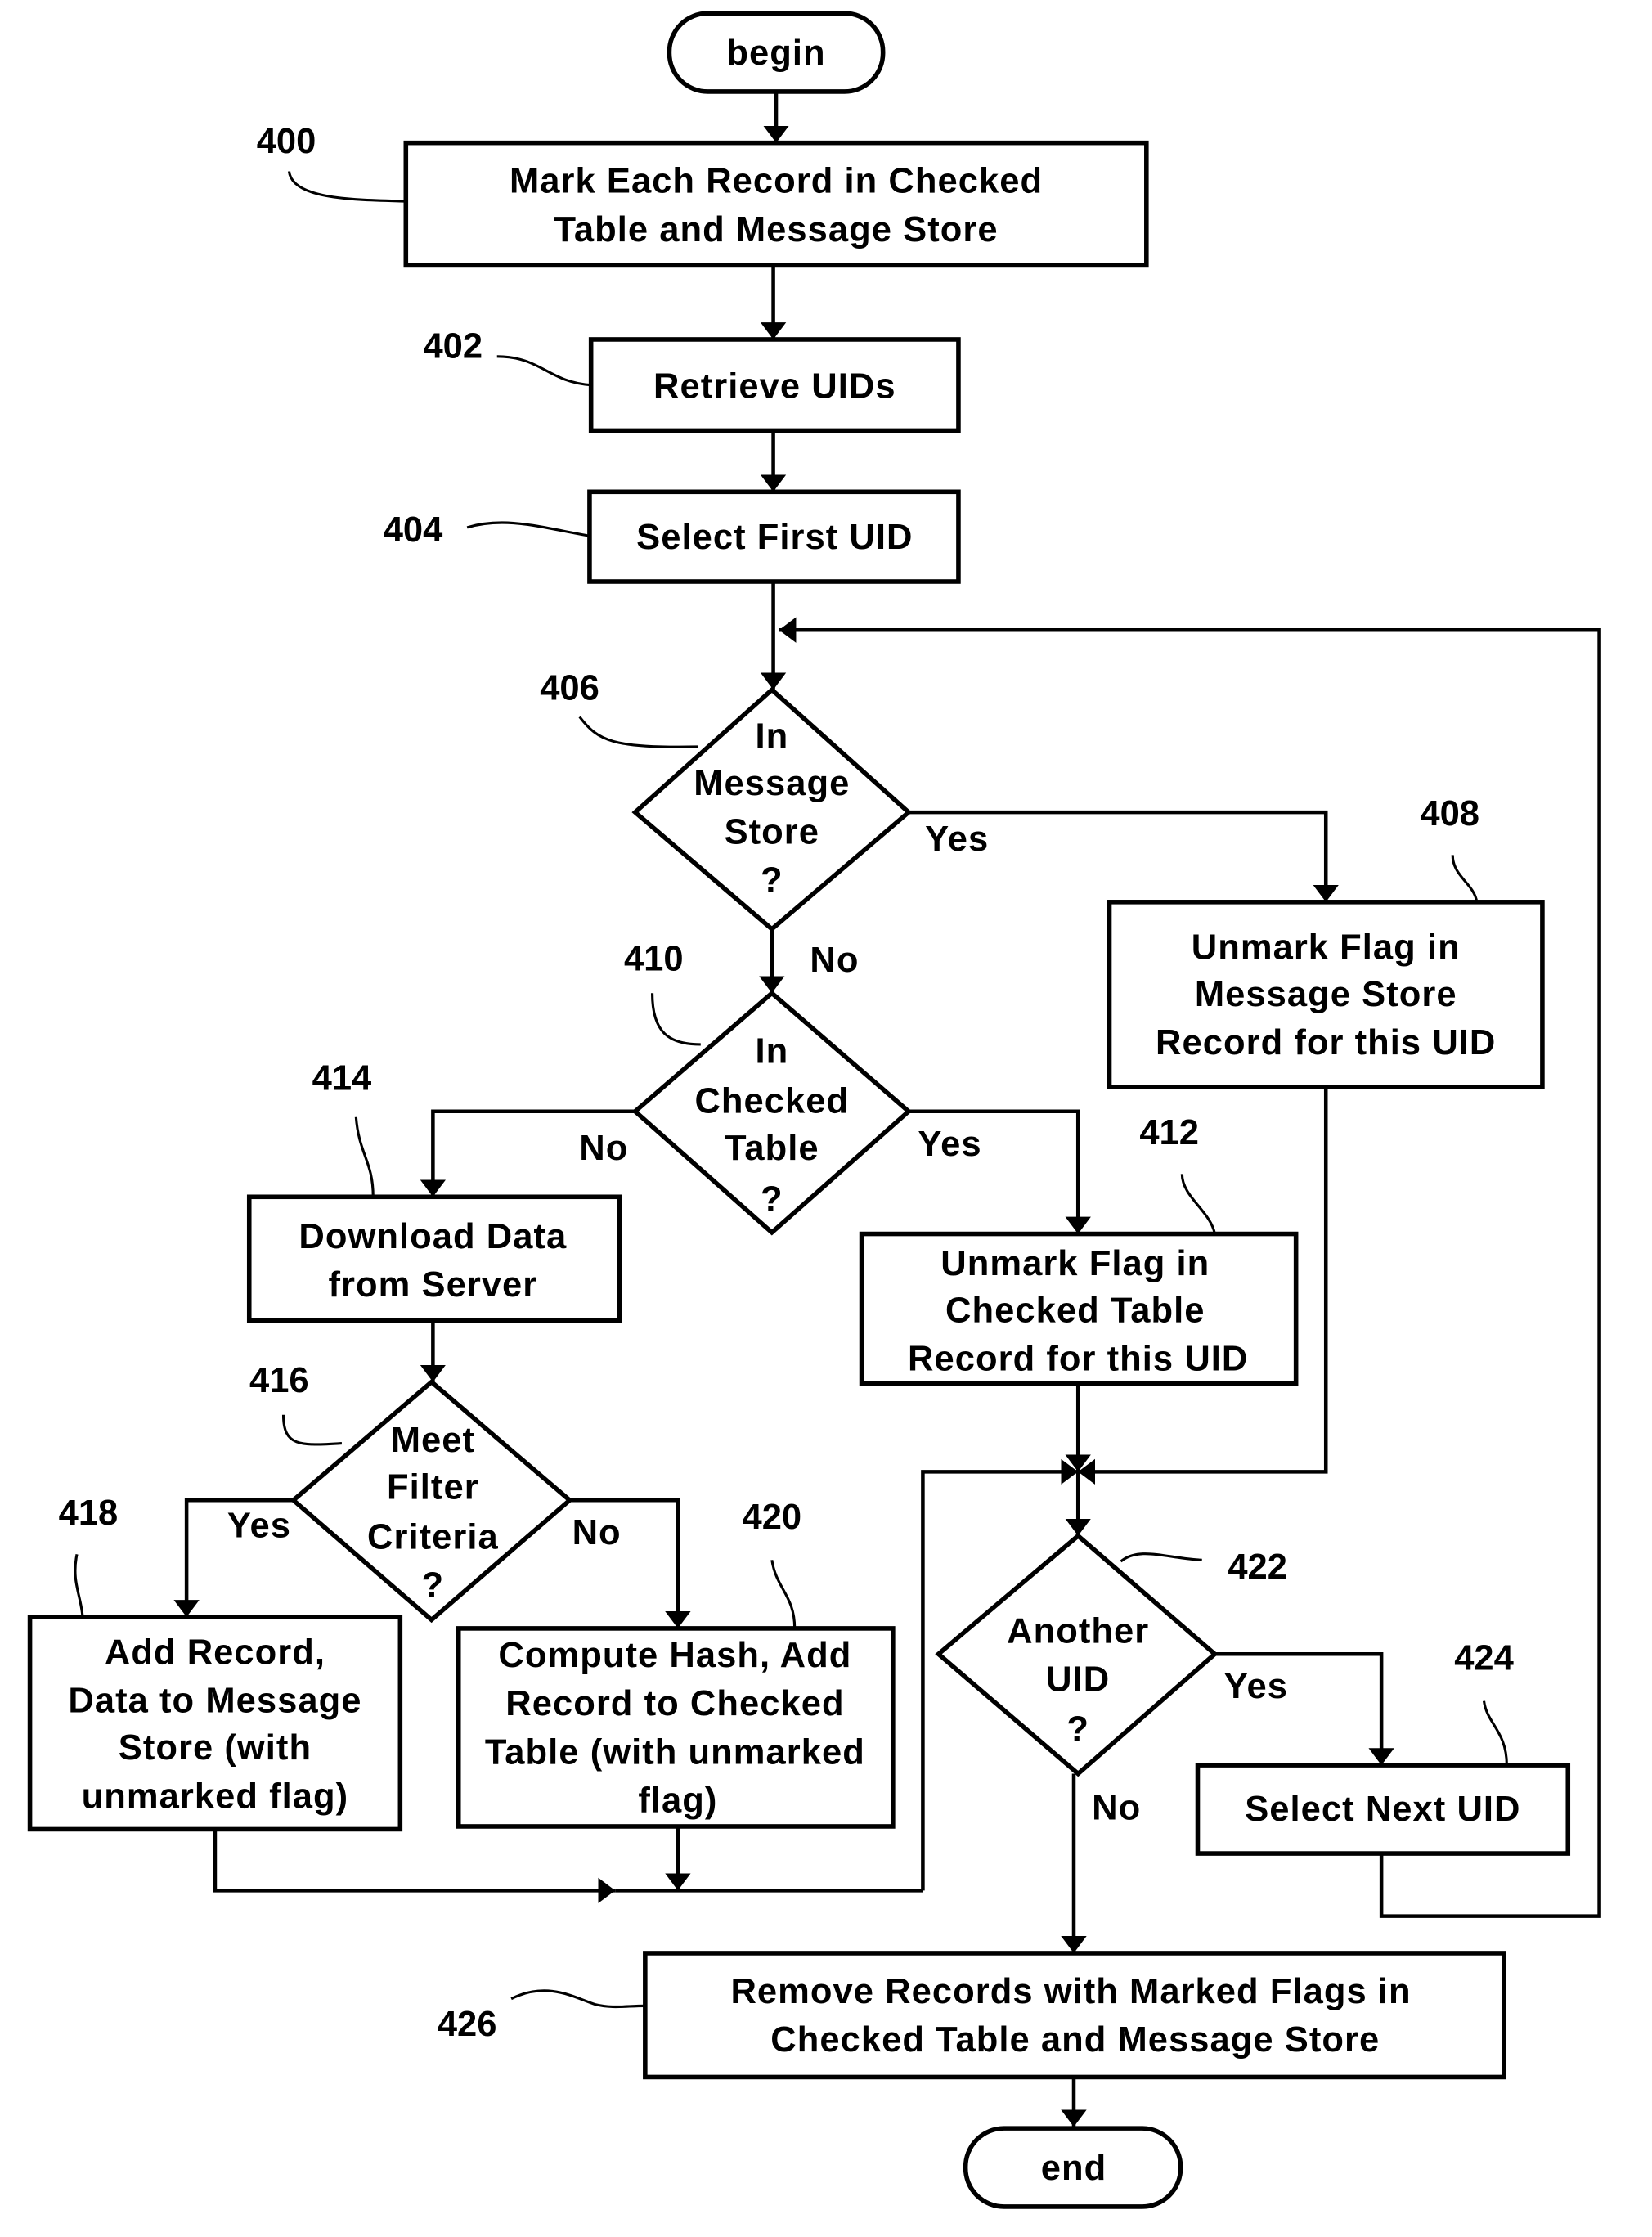 The height and width of the screenshot is (2237, 1652). I want to click on node-text: Retrieve UIDs, so click(774, 386).